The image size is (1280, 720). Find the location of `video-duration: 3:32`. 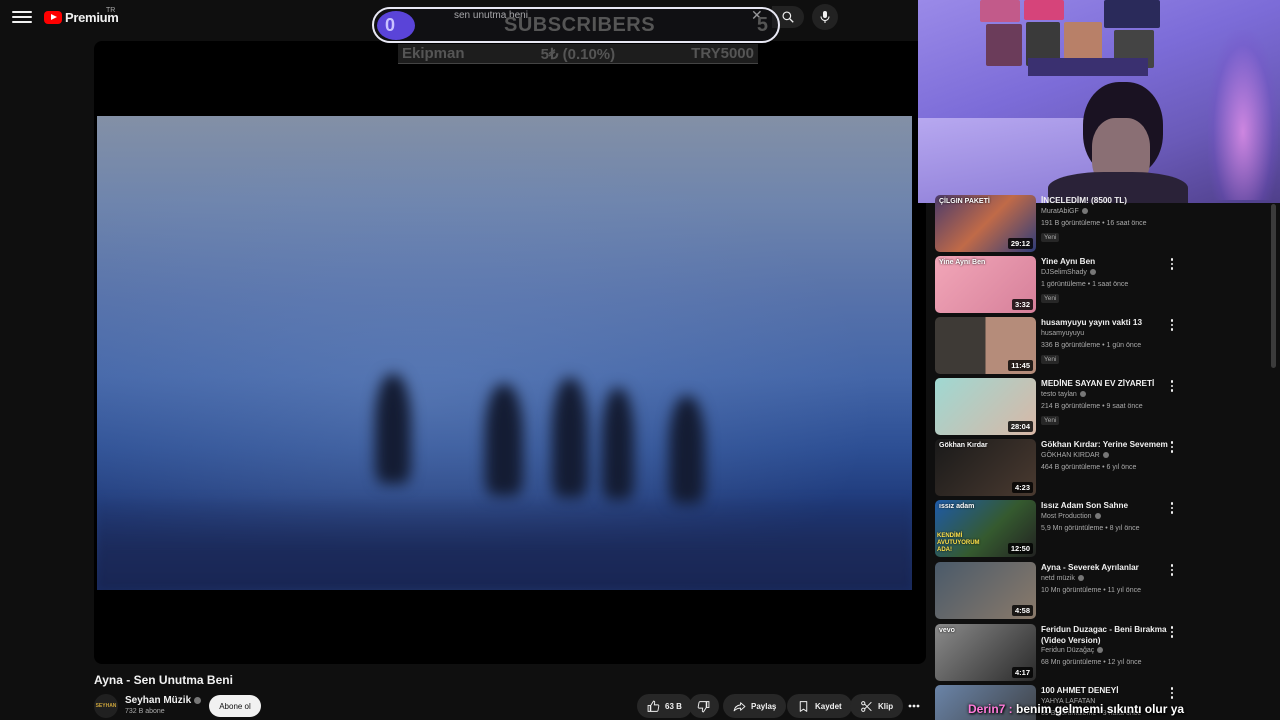

video-duration: 3:32 is located at coordinates (1022, 304).